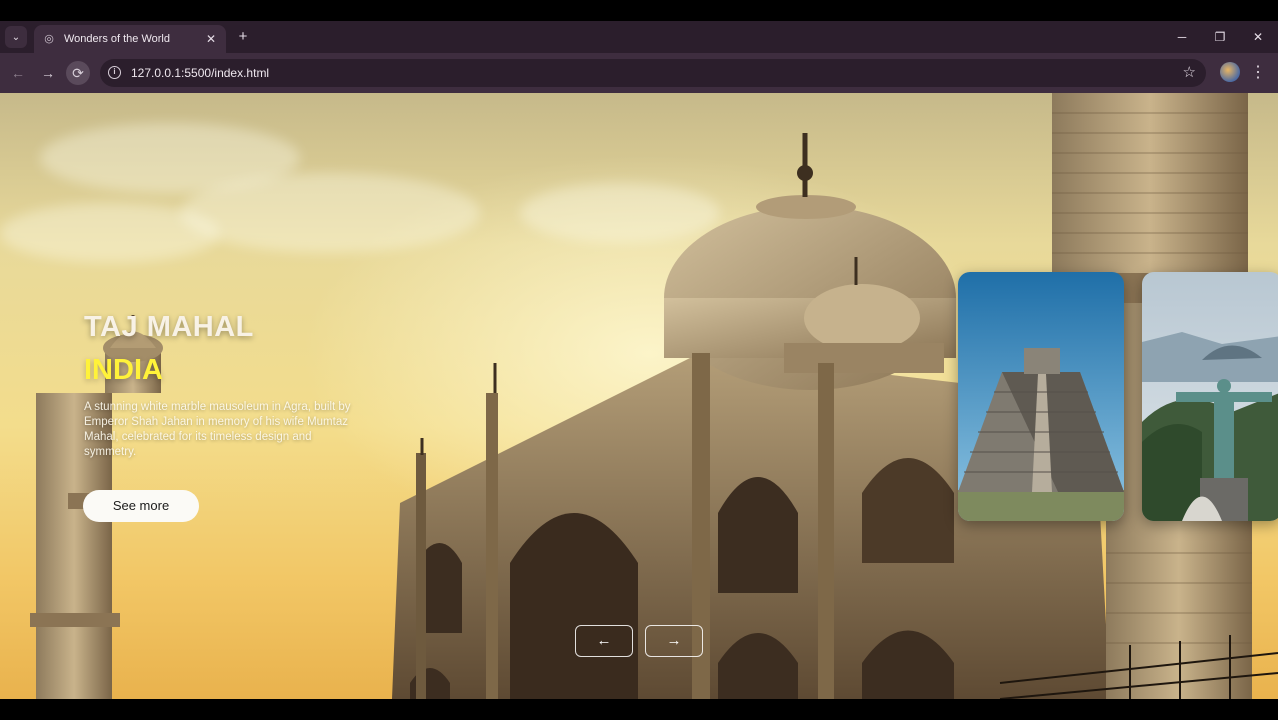 This screenshot has width=1278, height=720. I want to click on hero-subtitle: INDIA, so click(123, 370).